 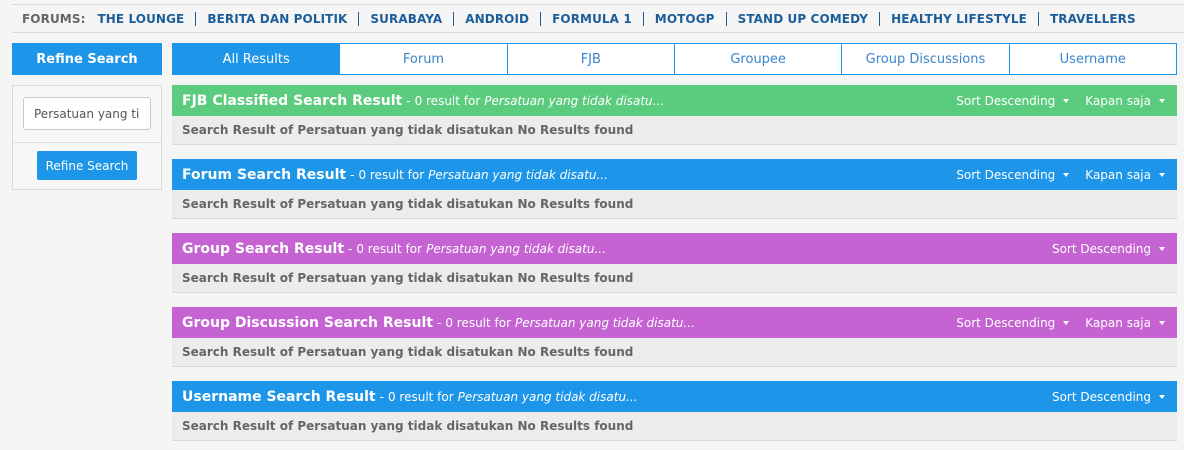 I want to click on tab-all-results: All Results, so click(x=256, y=59).